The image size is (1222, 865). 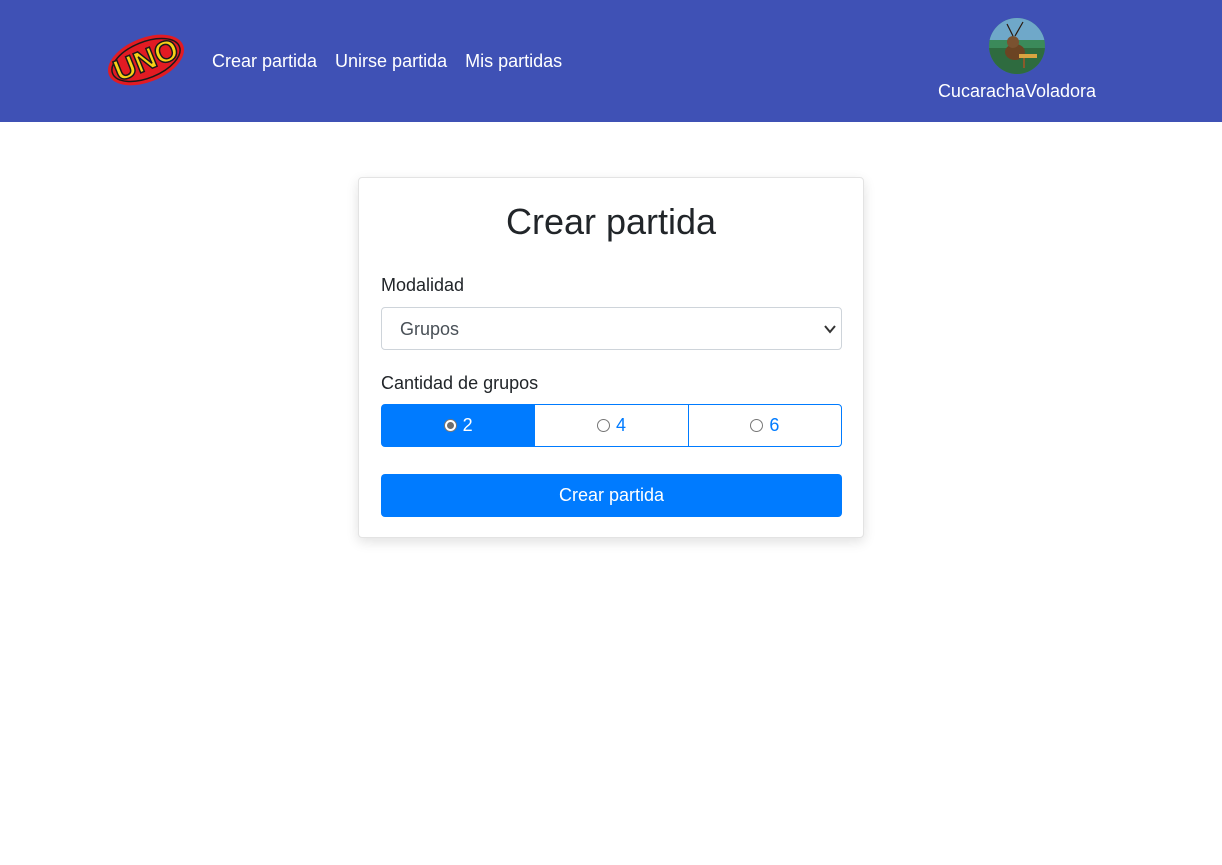 I want to click on group-count-selector: 2 4 6, so click(x=611, y=425).